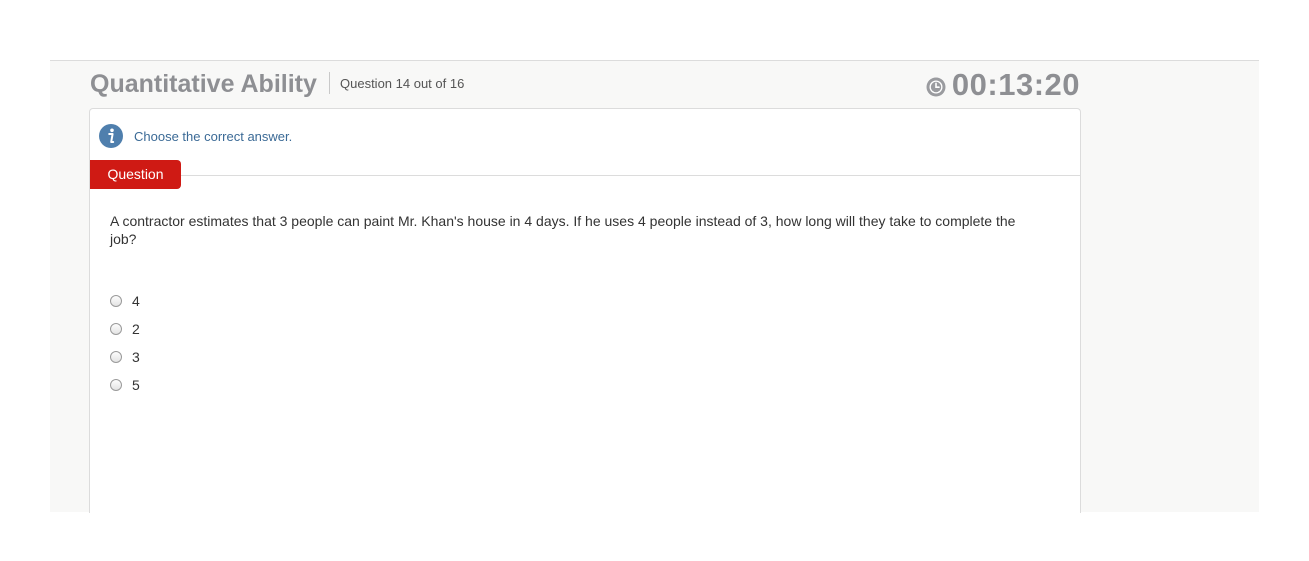  I want to click on instruction: Choose the correct answer., so click(195, 136).